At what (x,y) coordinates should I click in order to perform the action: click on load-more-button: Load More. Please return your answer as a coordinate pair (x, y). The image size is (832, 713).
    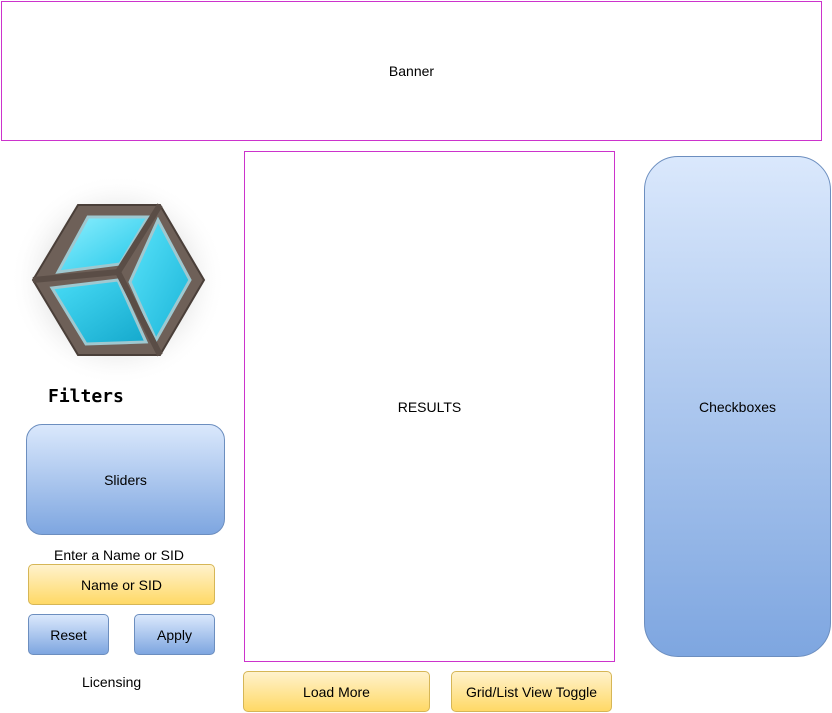
    Looking at the image, I should click on (336, 691).